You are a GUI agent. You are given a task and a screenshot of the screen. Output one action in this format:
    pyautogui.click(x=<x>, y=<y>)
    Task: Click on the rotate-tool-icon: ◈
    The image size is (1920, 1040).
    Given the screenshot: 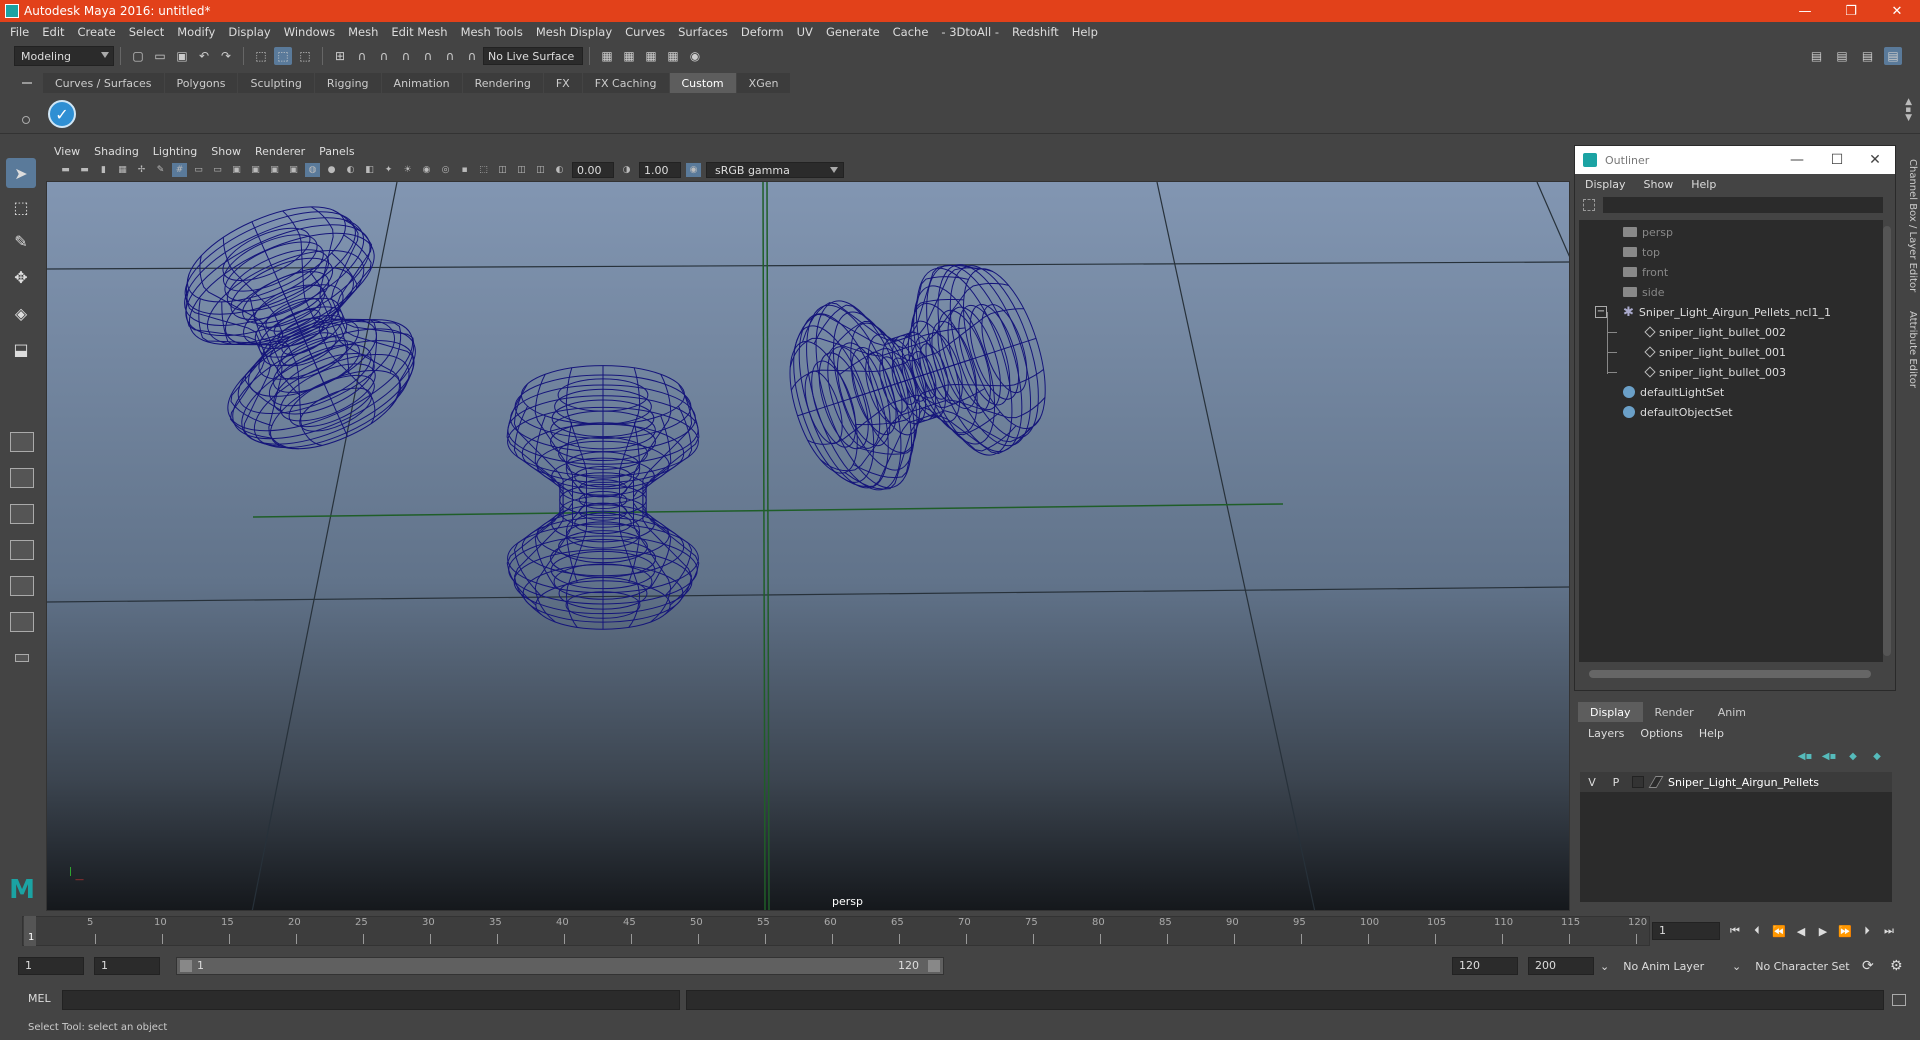 What is the action you would take?
    pyautogui.click(x=21, y=313)
    